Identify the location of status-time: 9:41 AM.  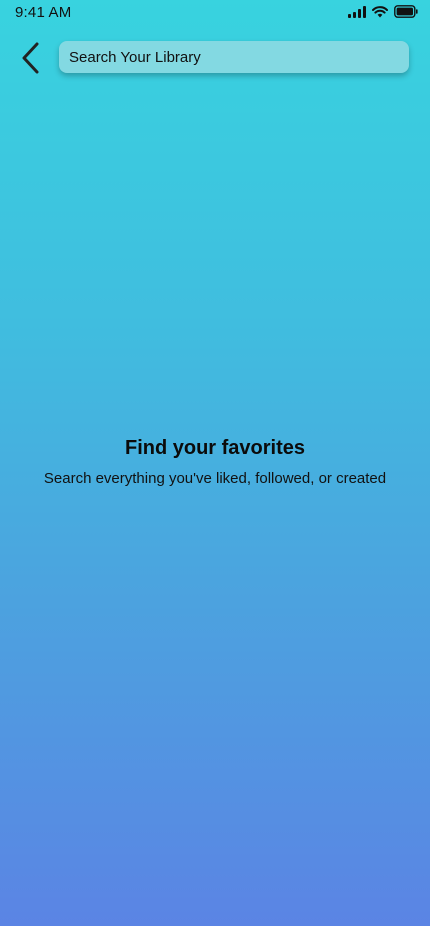
(43, 12).